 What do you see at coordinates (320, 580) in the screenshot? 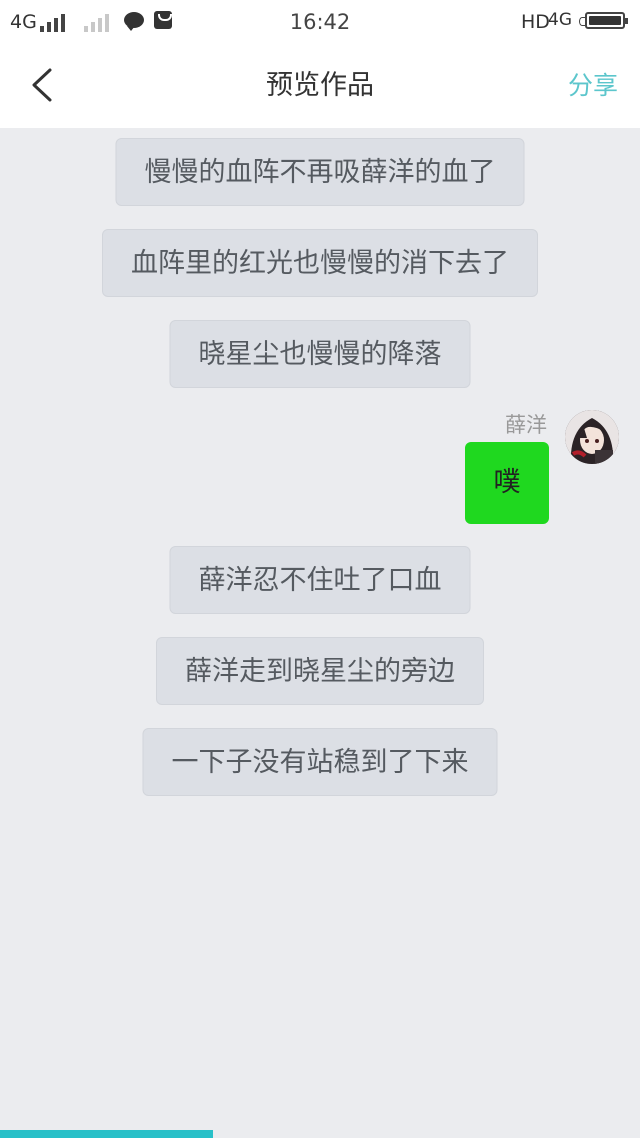
I see `narration-bubble: 薛洋忍不住吐了口血` at bounding box center [320, 580].